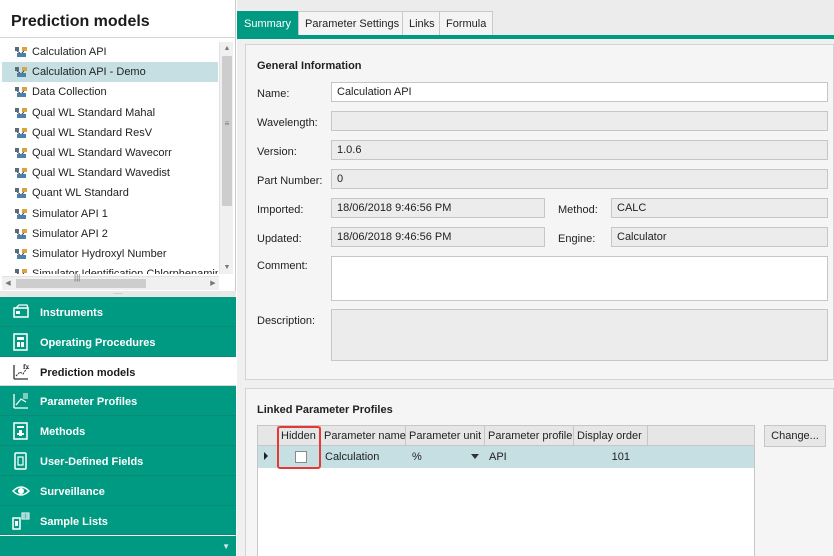  What do you see at coordinates (125, 271) in the screenshot?
I see `model-label: Simulator Identification Chlorphenamine` at bounding box center [125, 271].